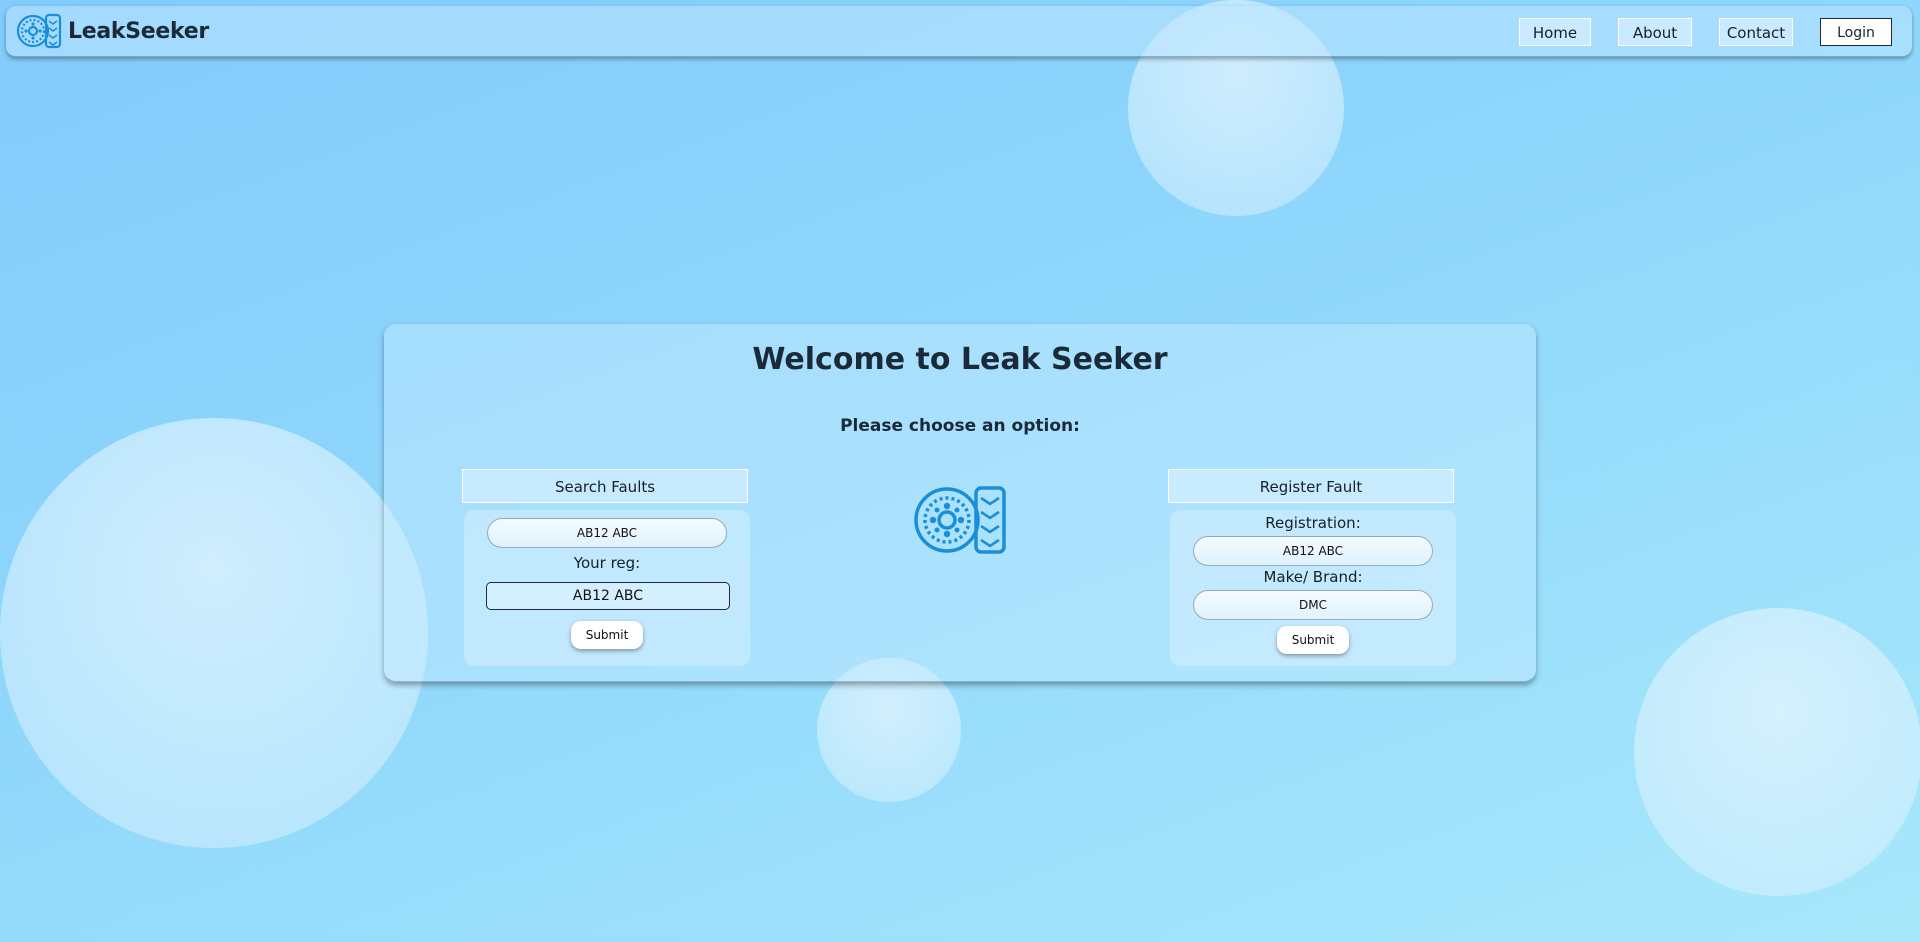  I want to click on nav-contact-button: Contact, so click(1756, 32).